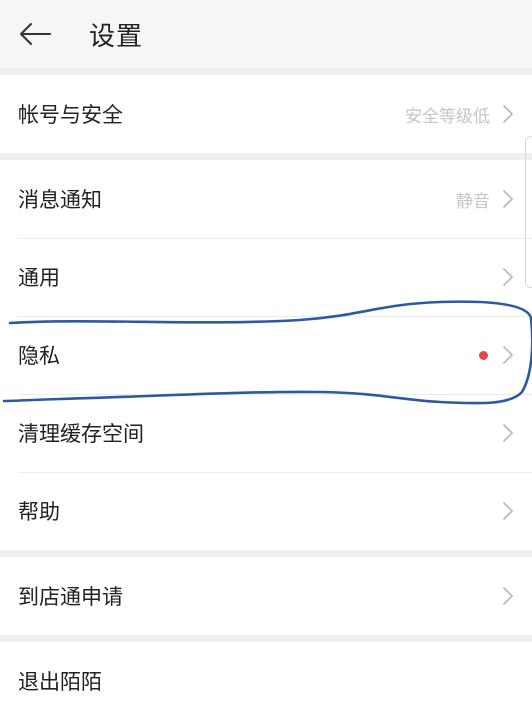 This screenshot has height=720, width=532. What do you see at coordinates (35, 34) in the screenshot?
I see `arrow-left-icon` at bounding box center [35, 34].